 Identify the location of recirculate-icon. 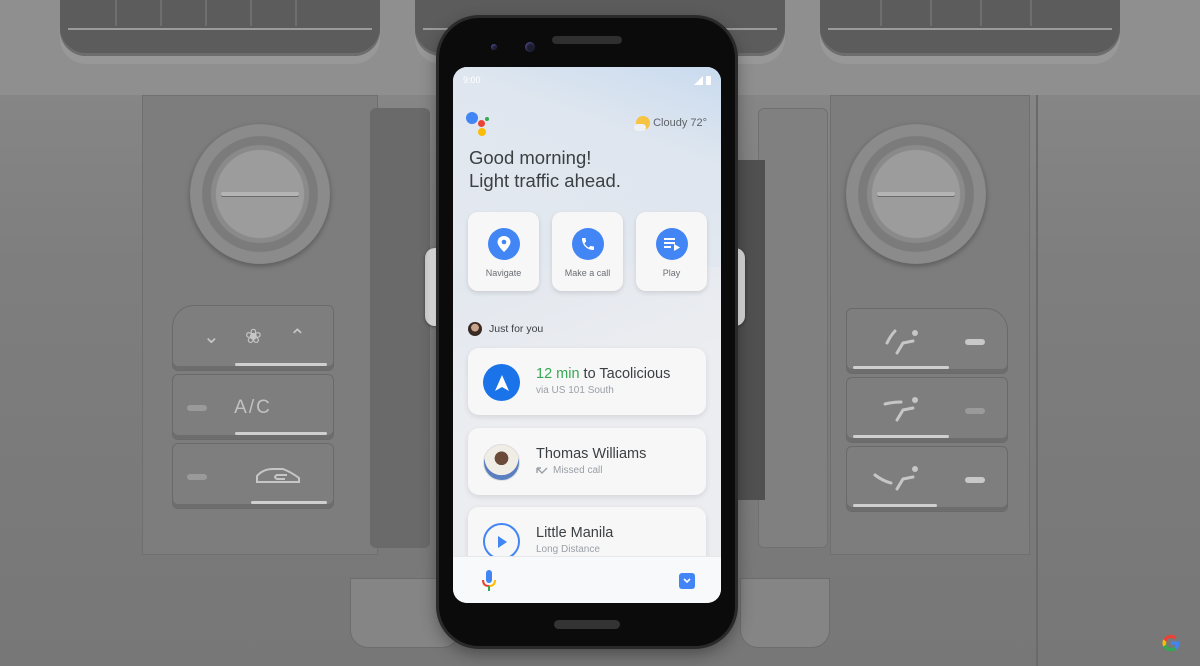
(278, 475).